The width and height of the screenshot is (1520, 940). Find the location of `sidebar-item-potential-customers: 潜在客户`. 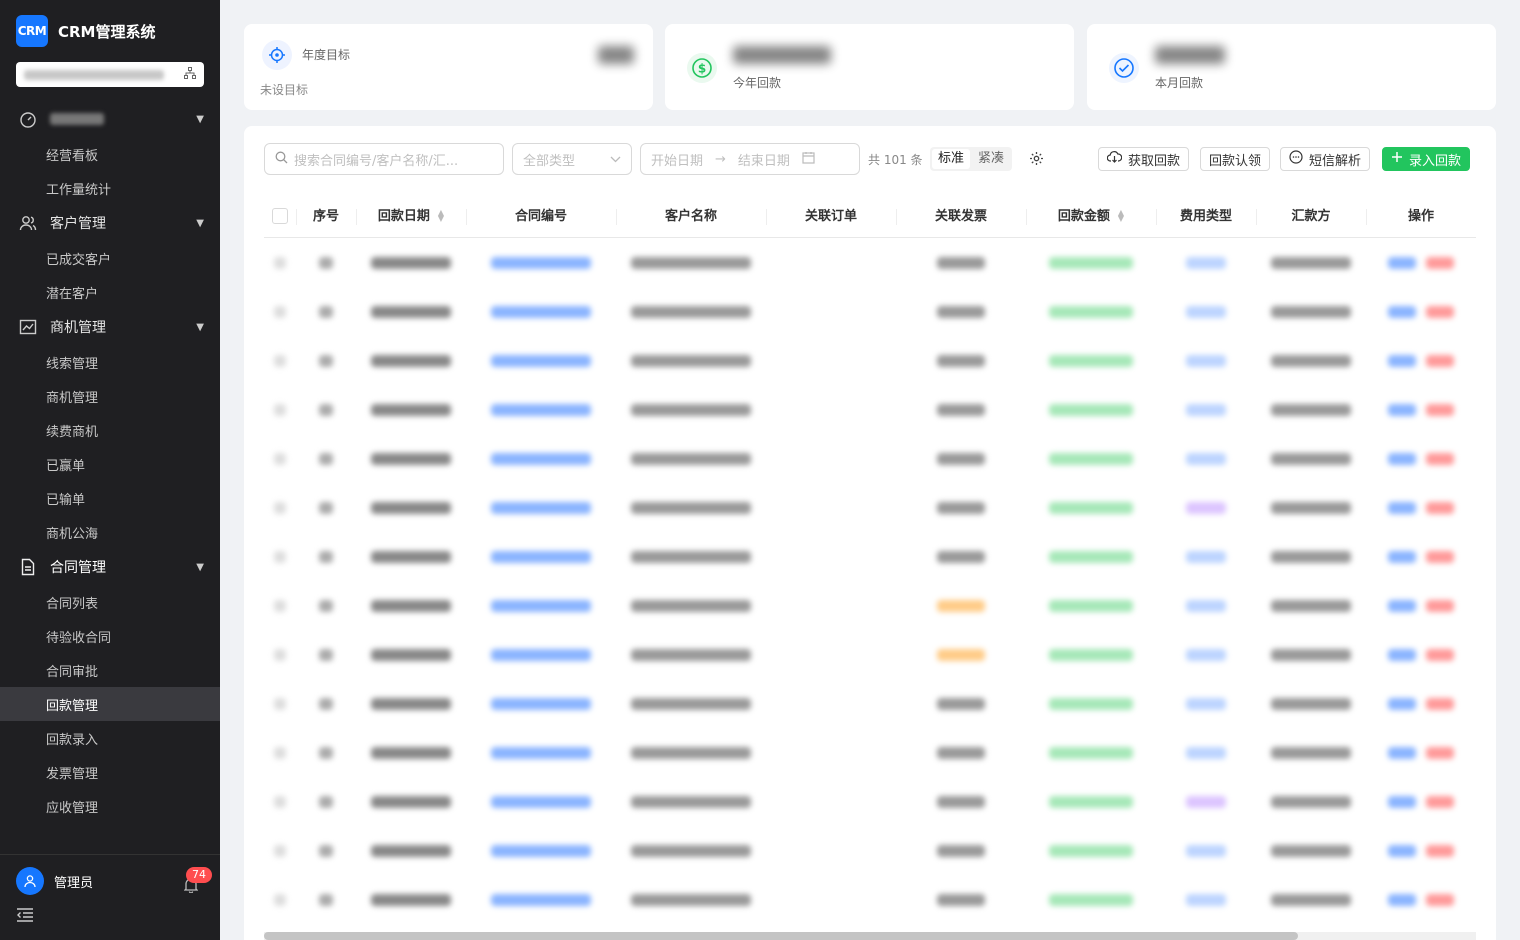

sidebar-item-potential-customers: 潜在客户 is located at coordinates (110, 292).